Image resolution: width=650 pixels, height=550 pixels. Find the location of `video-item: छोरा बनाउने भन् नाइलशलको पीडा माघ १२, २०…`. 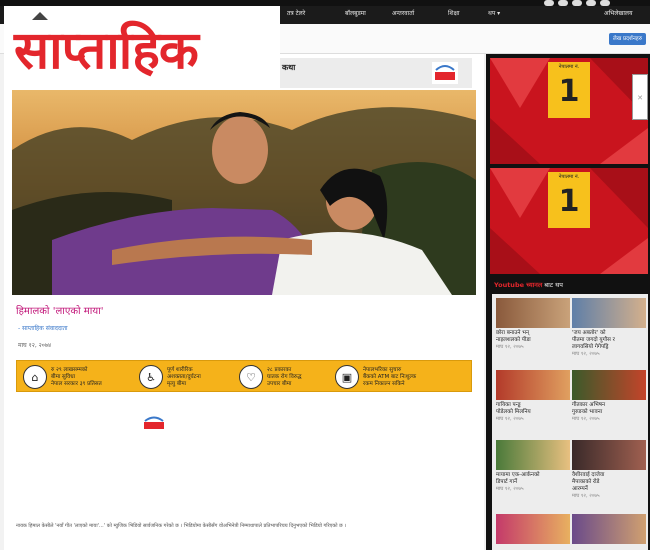

video-item: छोरा बनाउने भन् नाइलशलको पीडा माघ १२, २०… is located at coordinates (533, 324).